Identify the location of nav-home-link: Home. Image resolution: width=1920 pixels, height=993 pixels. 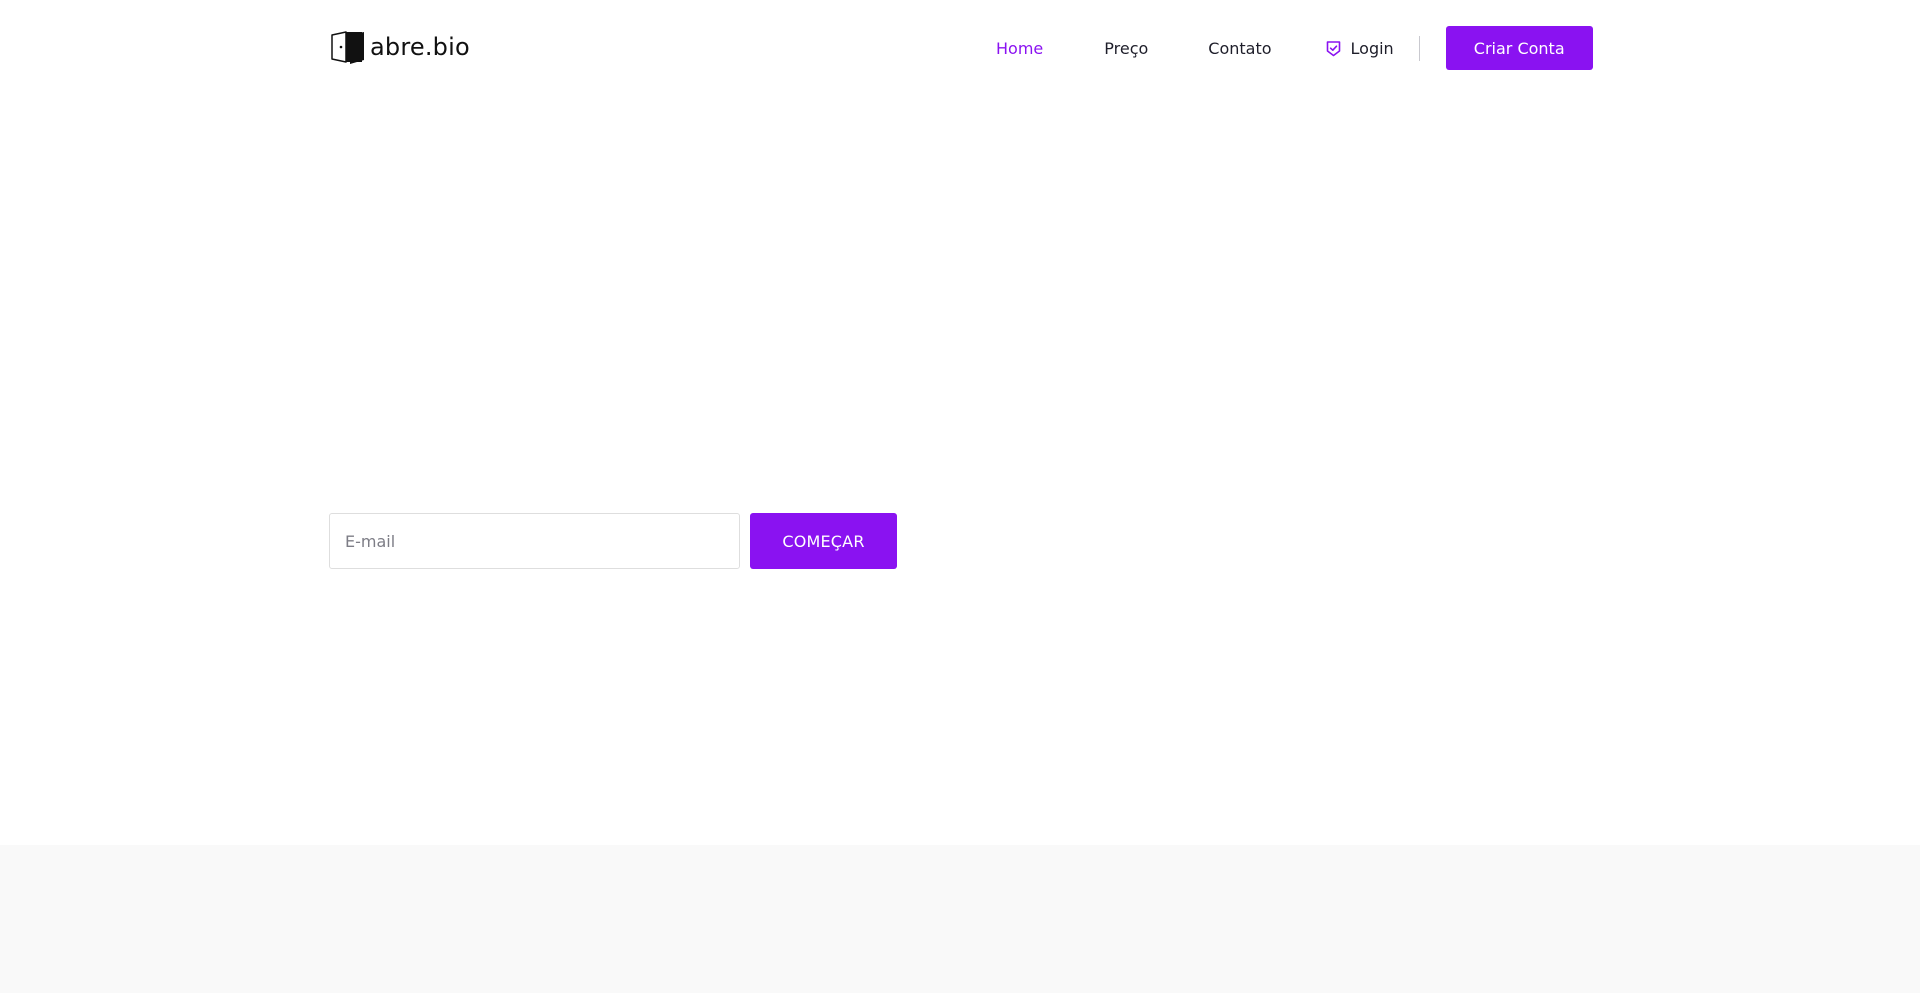
(1019, 48).